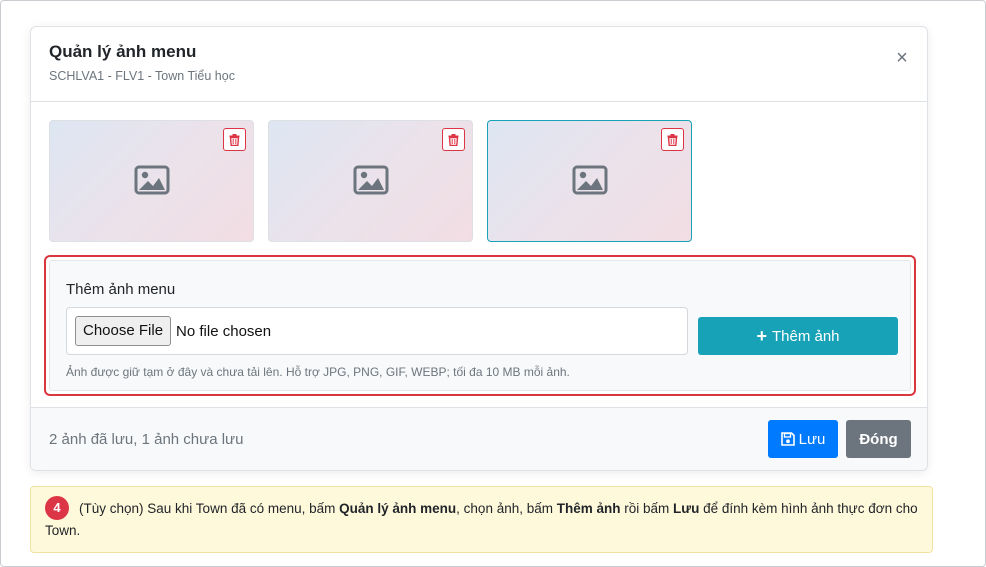 The height and width of the screenshot is (567, 986). Describe the element at coordinates (647, 508) in the screenshot. I see `note-text-3: rồi bấm` at that location.